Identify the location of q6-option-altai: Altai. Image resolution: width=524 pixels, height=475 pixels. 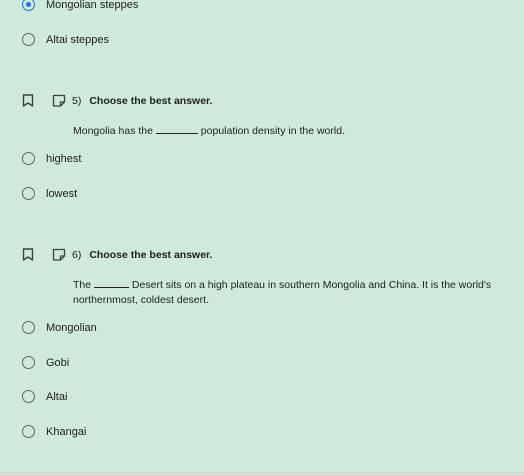
(44, 396).